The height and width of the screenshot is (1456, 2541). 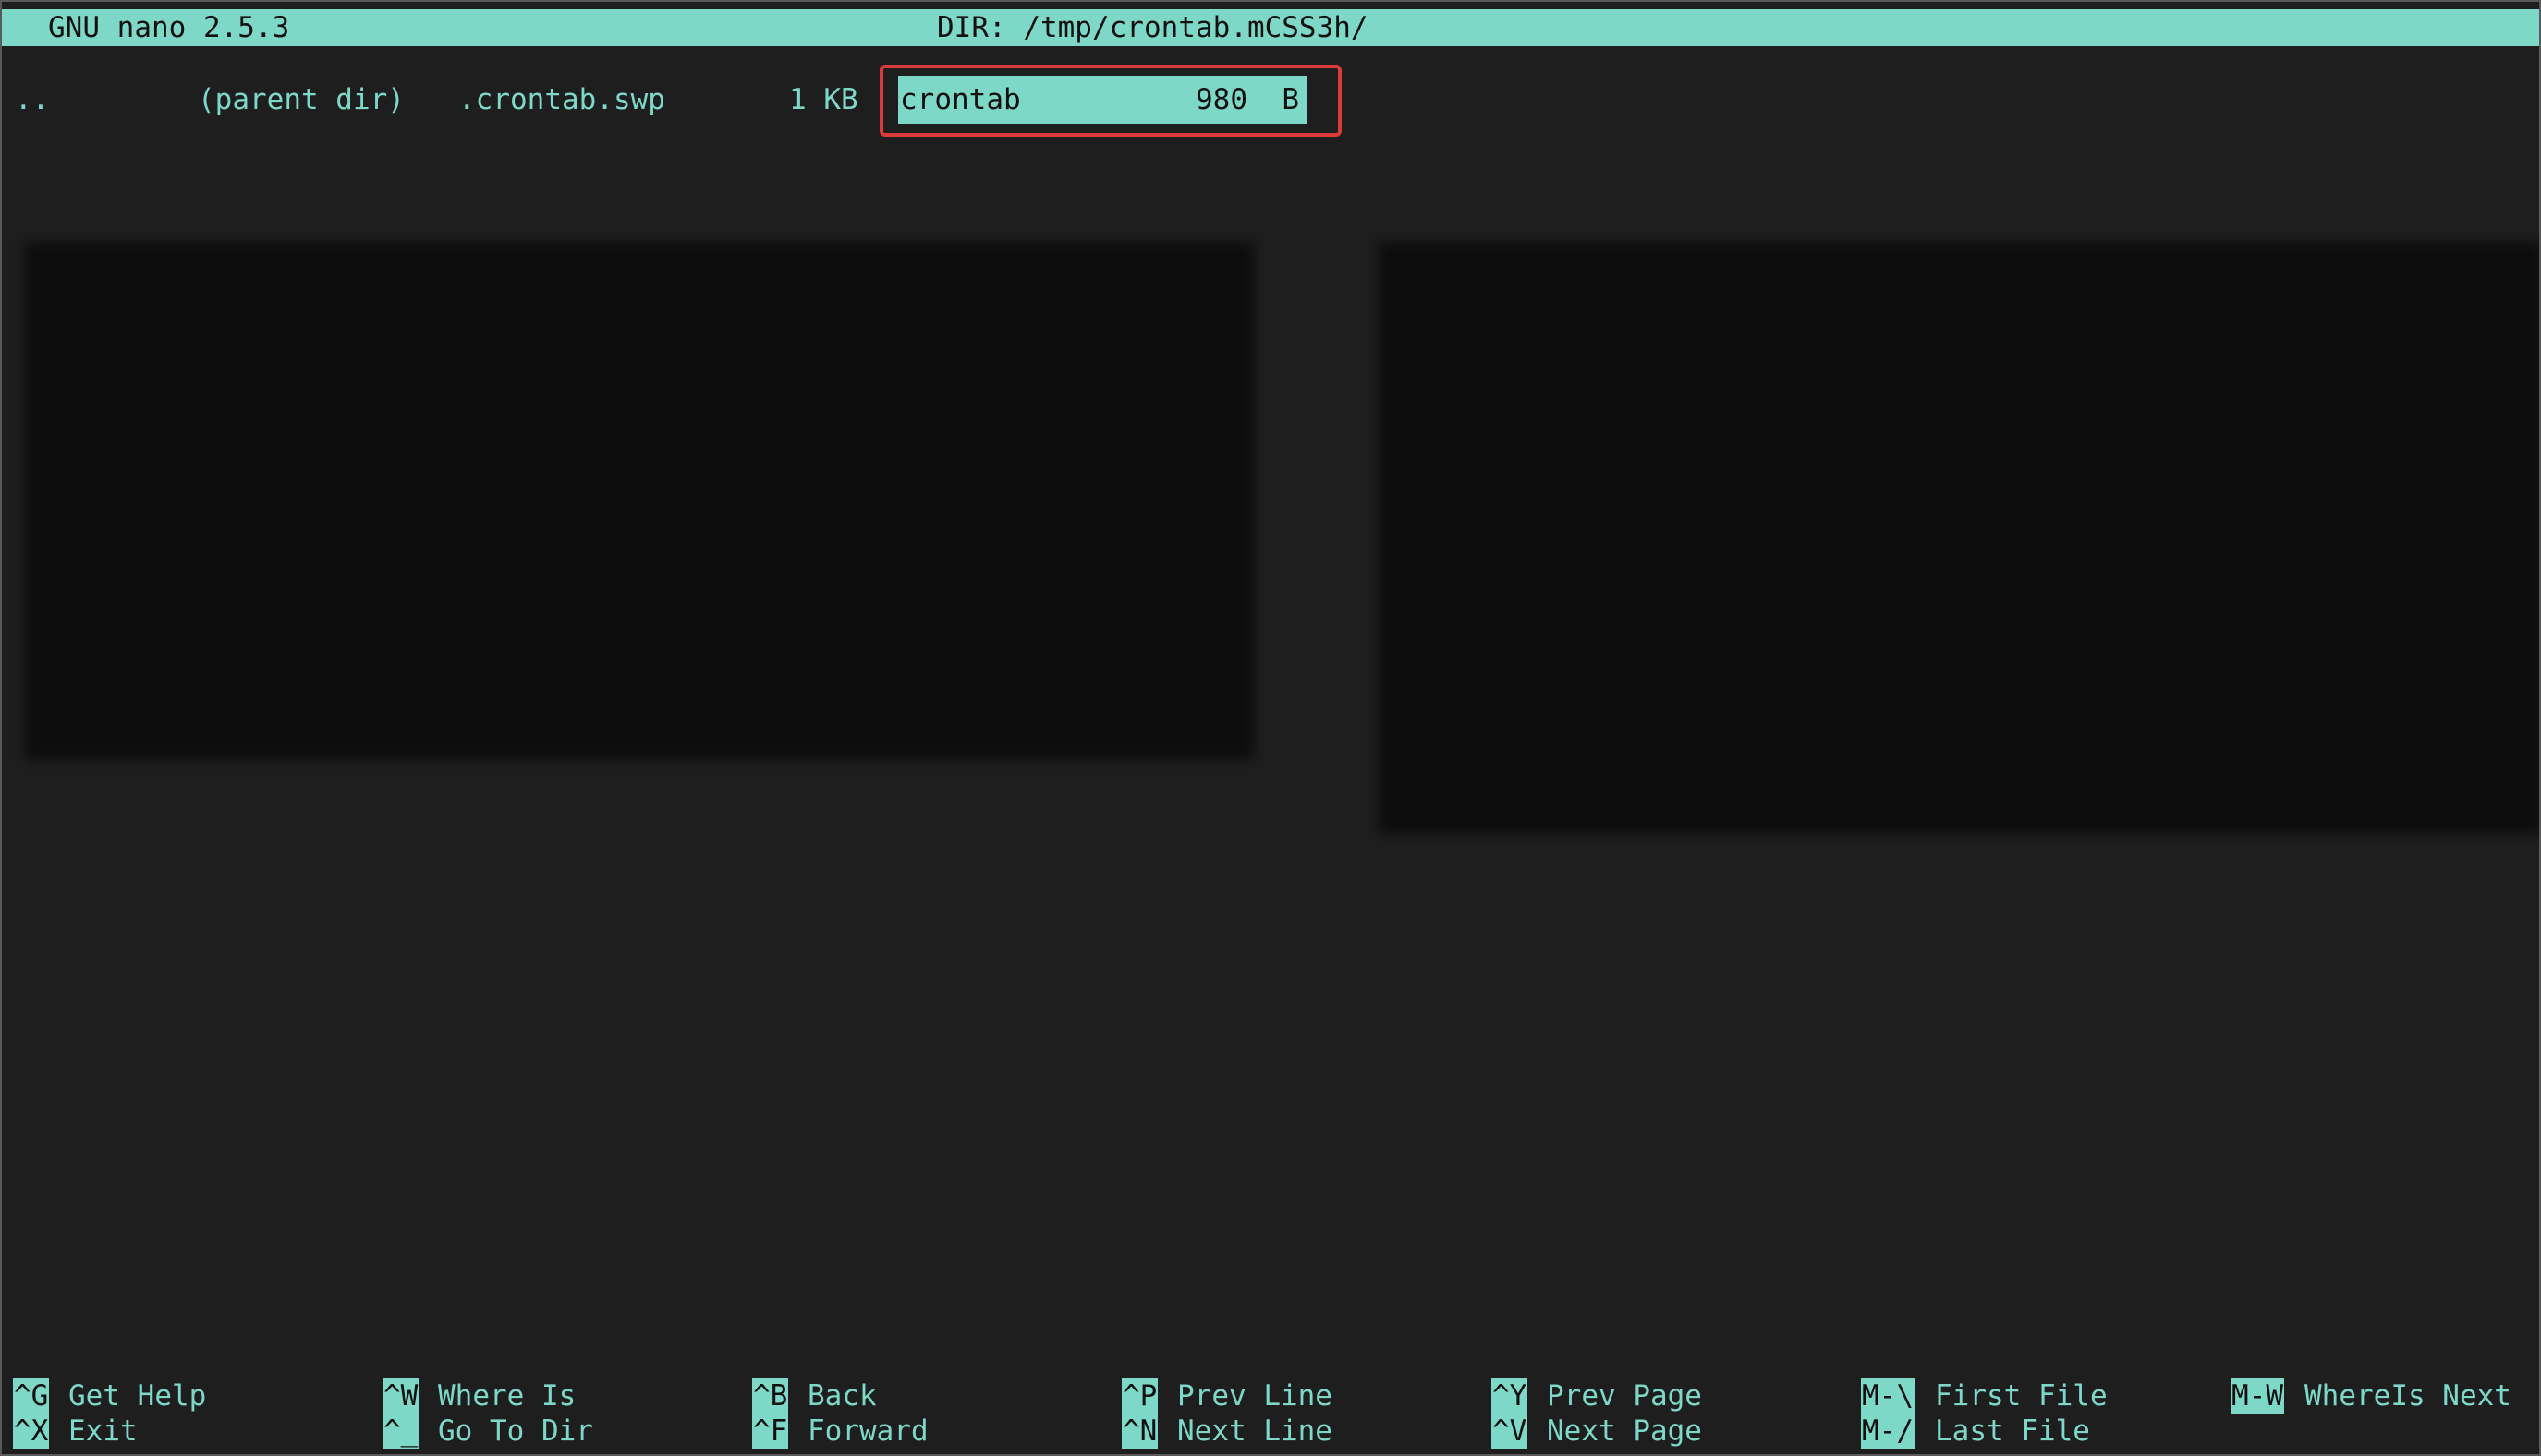 I want to click on app-name: GNU nano 2.5.3, so click(x=169, y=27).